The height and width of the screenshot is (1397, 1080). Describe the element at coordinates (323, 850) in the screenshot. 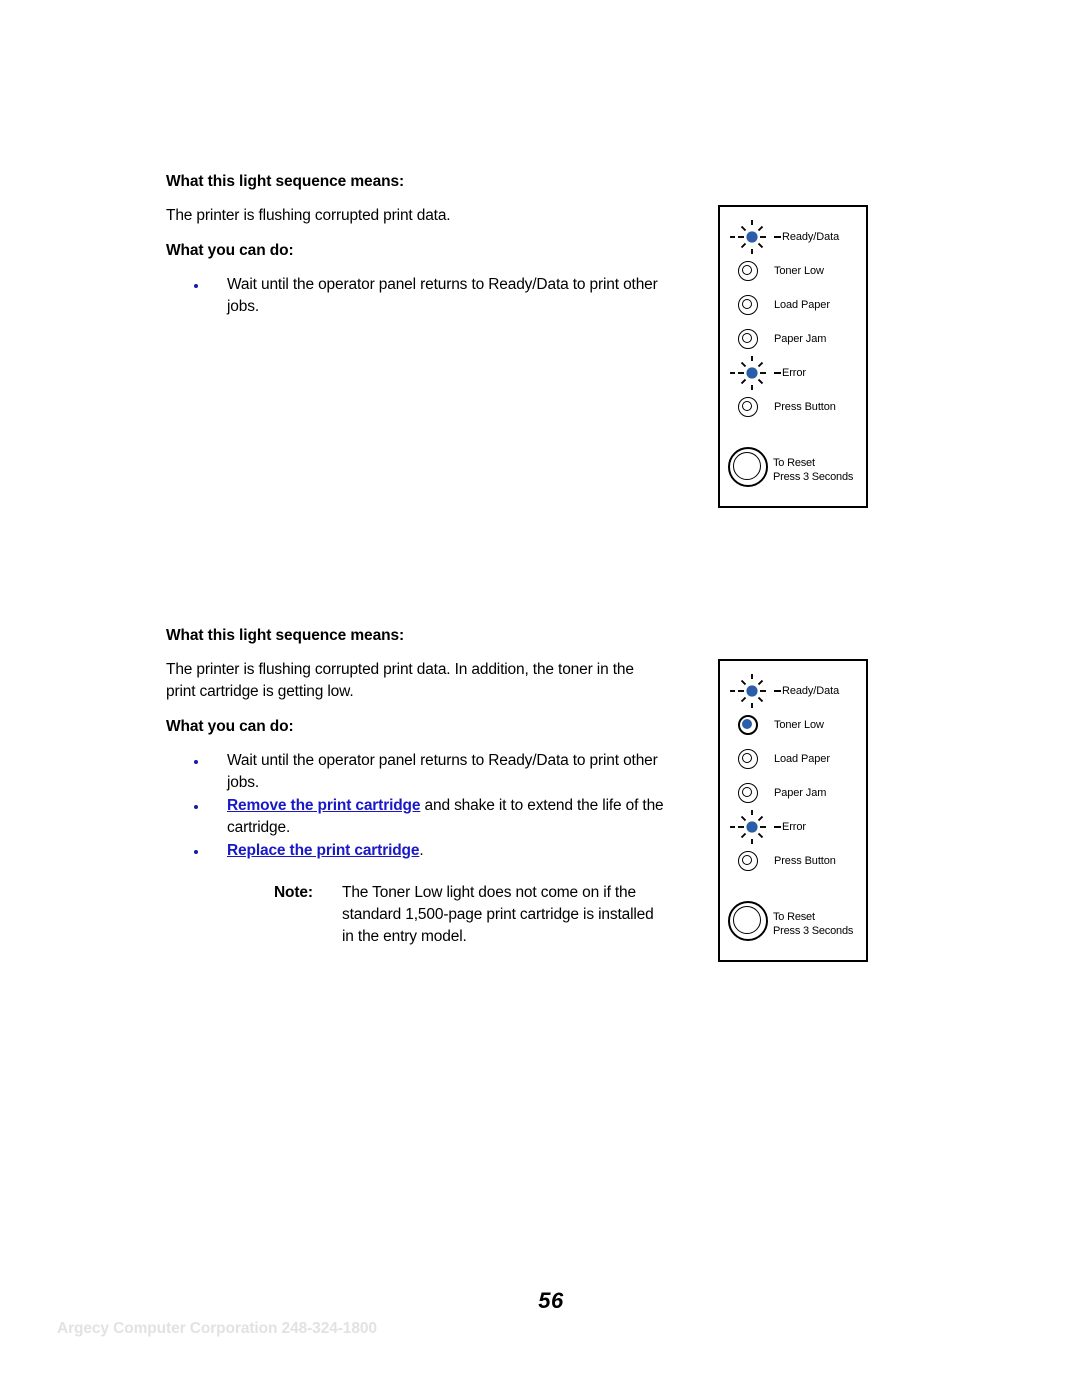

I see `replace-cartridge-link: Replace the print cartridge` at that location.